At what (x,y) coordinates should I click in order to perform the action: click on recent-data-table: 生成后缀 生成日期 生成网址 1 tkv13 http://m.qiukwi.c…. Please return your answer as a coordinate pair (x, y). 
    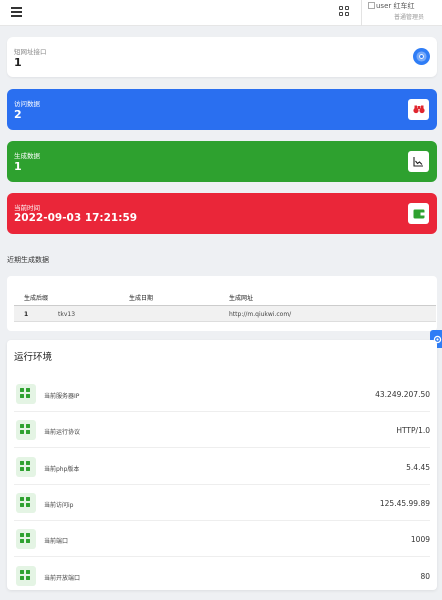
    Looking at the image, I should click on (222, 303).